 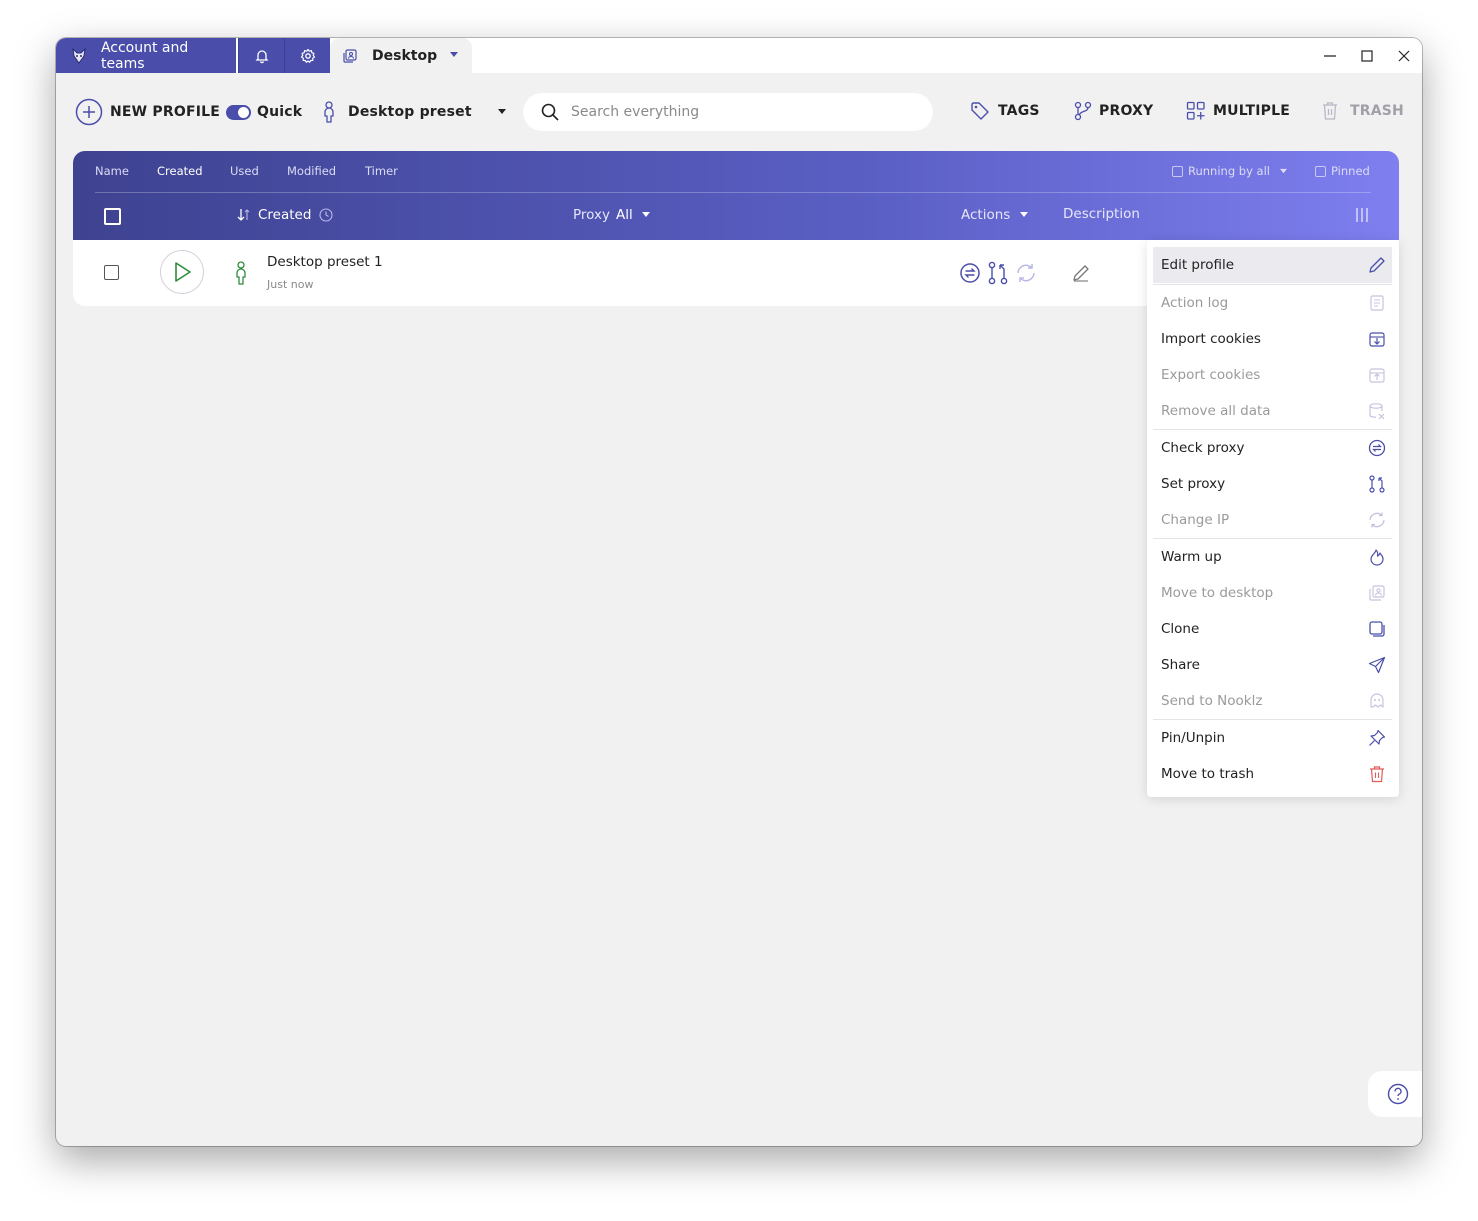 I want to click on help-button, so click(x=1395, y=1094).